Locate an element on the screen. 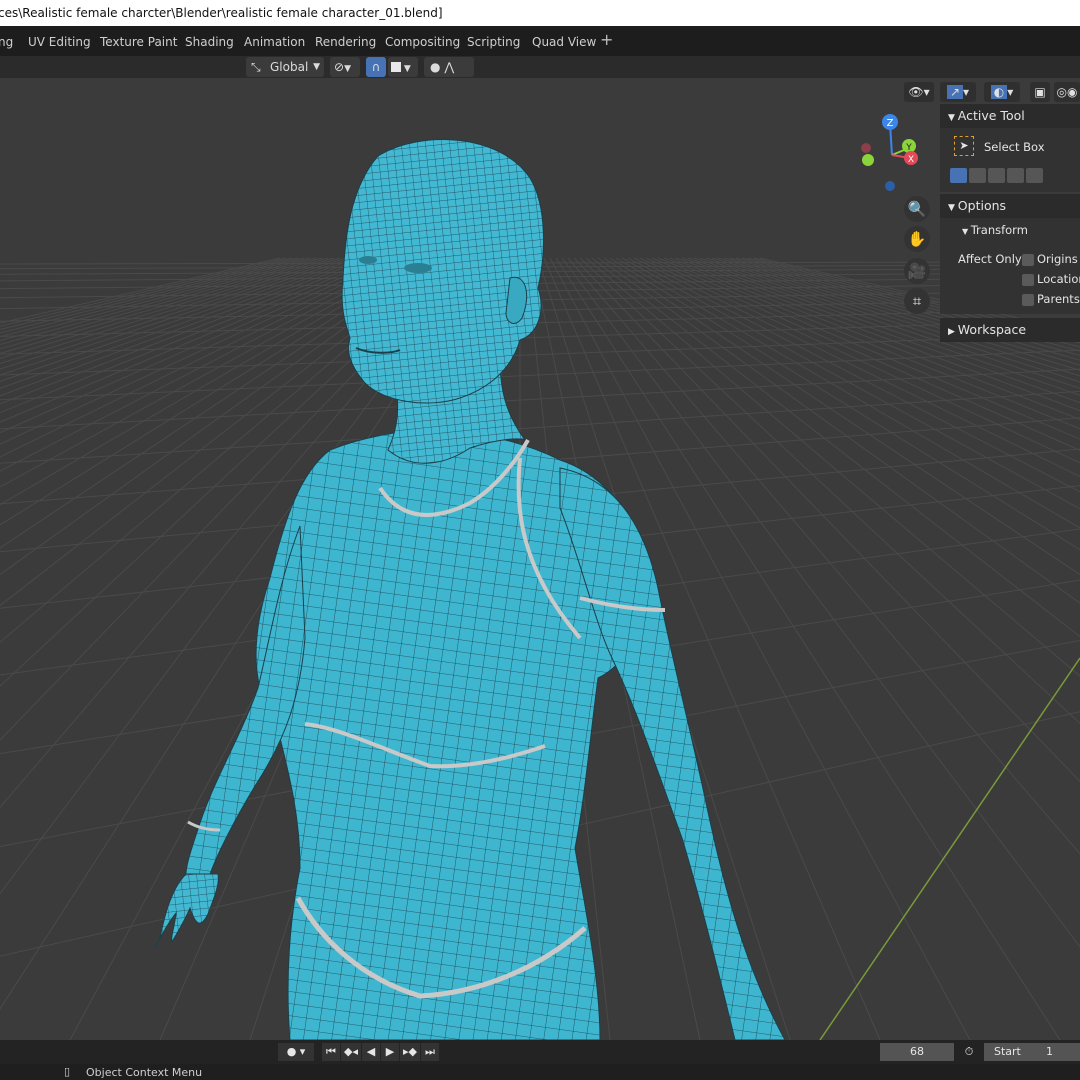  workspace-header: ▶ Workspace is located at coordinates (1010, 330).